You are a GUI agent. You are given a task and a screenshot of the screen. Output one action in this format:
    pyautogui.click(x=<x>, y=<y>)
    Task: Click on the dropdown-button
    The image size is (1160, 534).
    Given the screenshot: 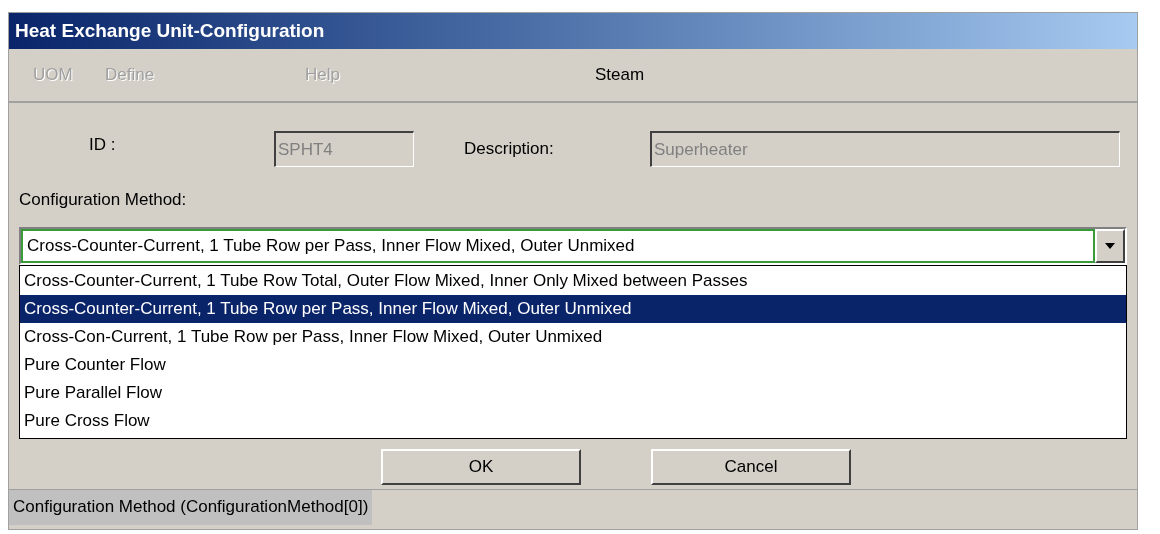 What is the action you would take?
    pyautogui.click(x=1110, y=245)
    